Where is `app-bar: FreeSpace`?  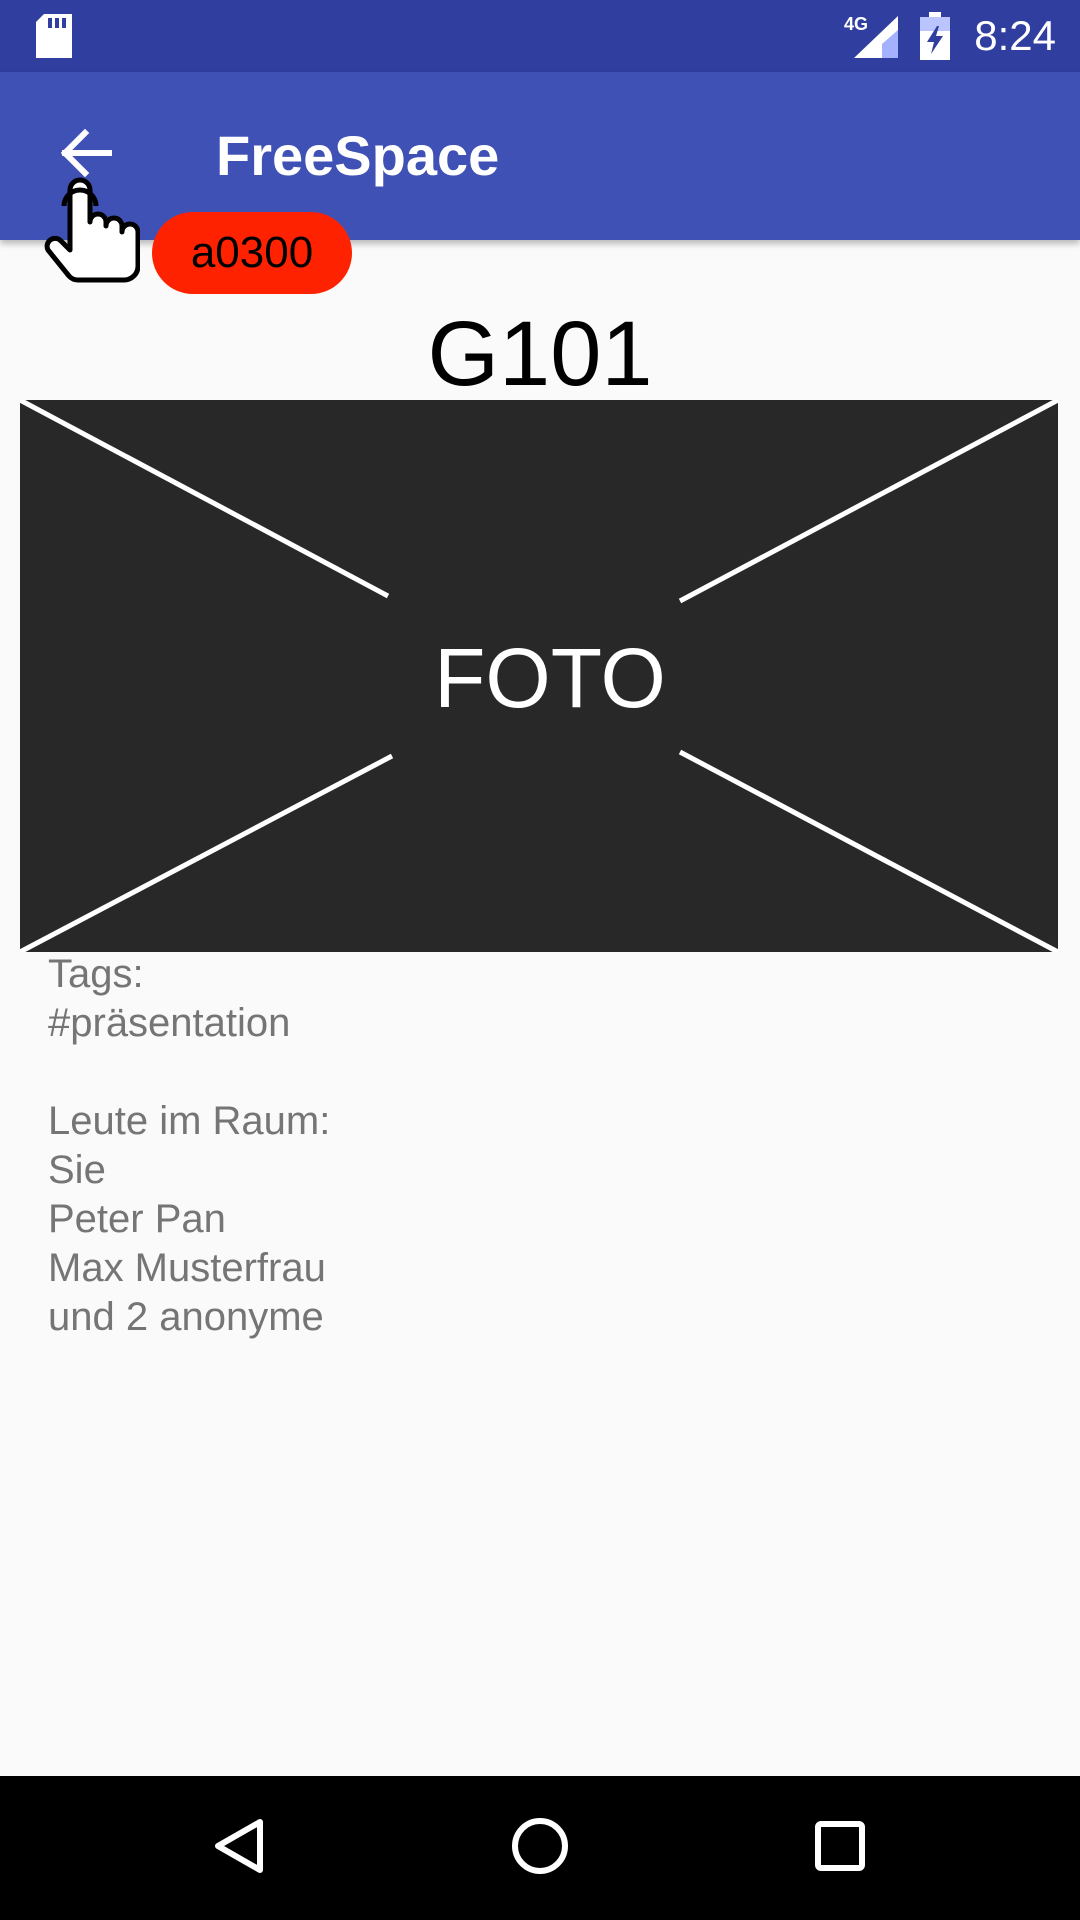
app-bar: FreeSpace is located at coordinates (540, 156).